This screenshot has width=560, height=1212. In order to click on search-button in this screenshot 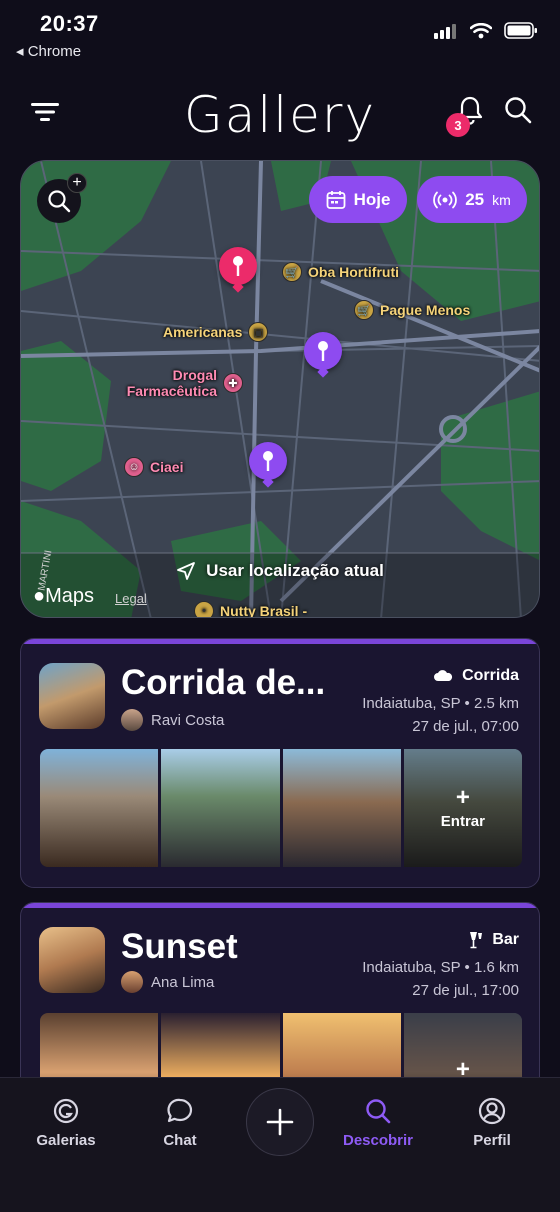, I will do `click(518, 110)`.